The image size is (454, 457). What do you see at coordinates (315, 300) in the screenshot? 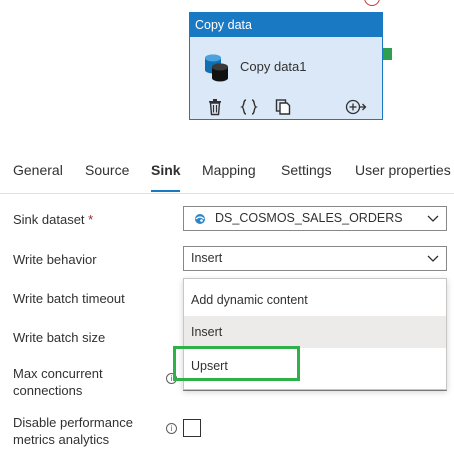
I see `option-add-dynamic-content: Add dynamic content` at bounding box center [315, 300].